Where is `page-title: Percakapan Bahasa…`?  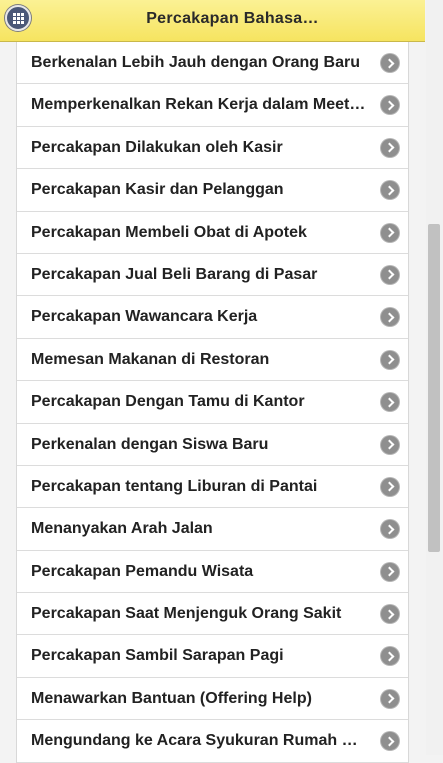 page-title: Percakapan Bahasa… is located at coordinates (232, 18).